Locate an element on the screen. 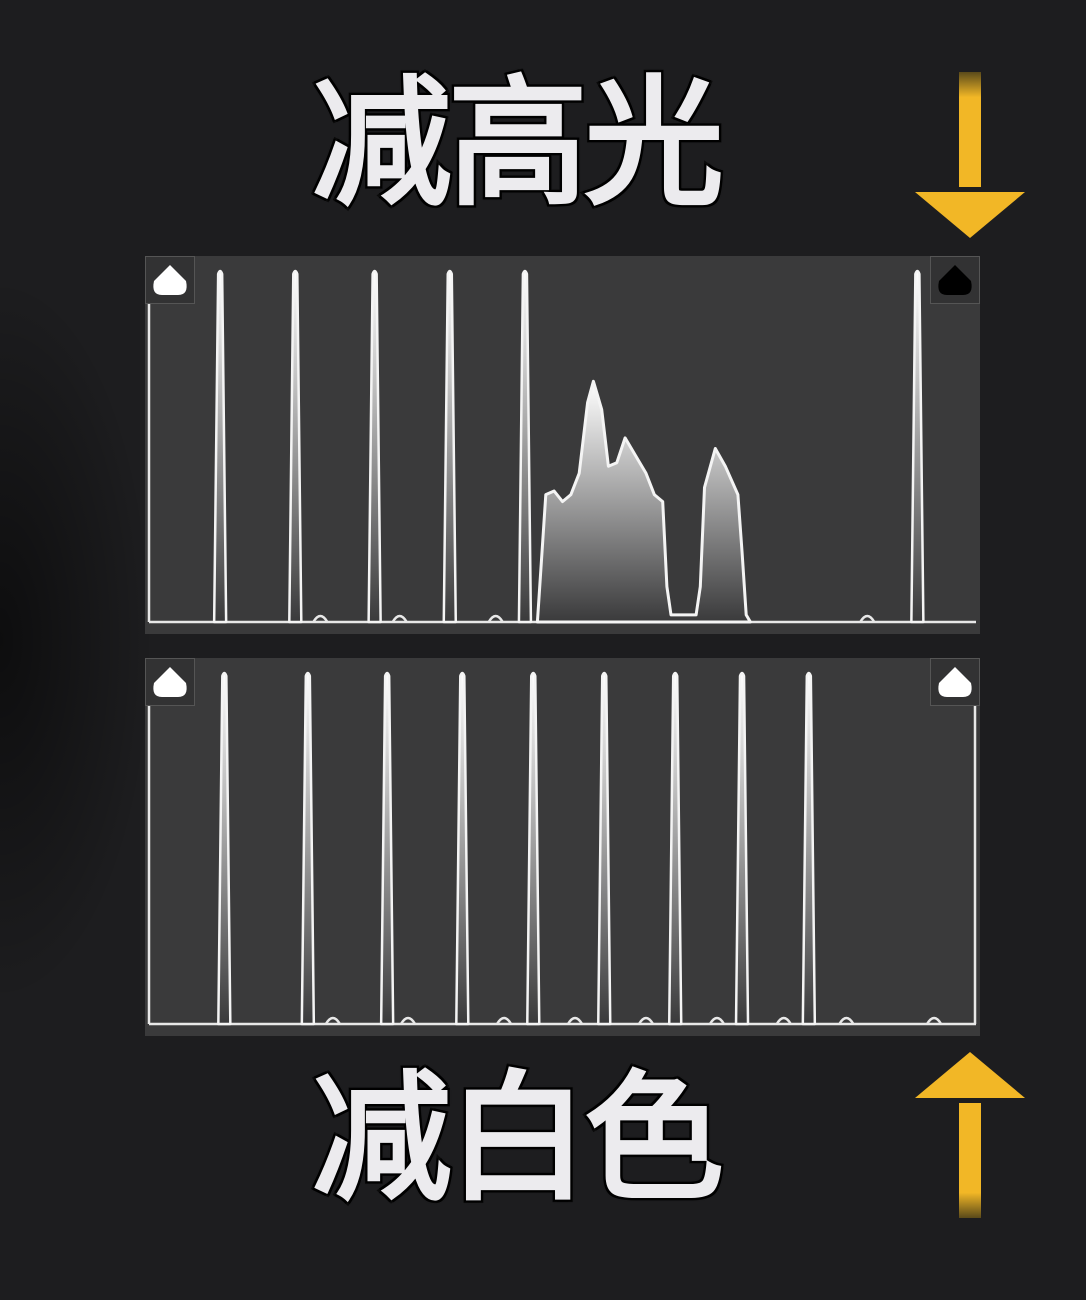  shadow-clipping-button-bottom is located at coordinates (170, 682).